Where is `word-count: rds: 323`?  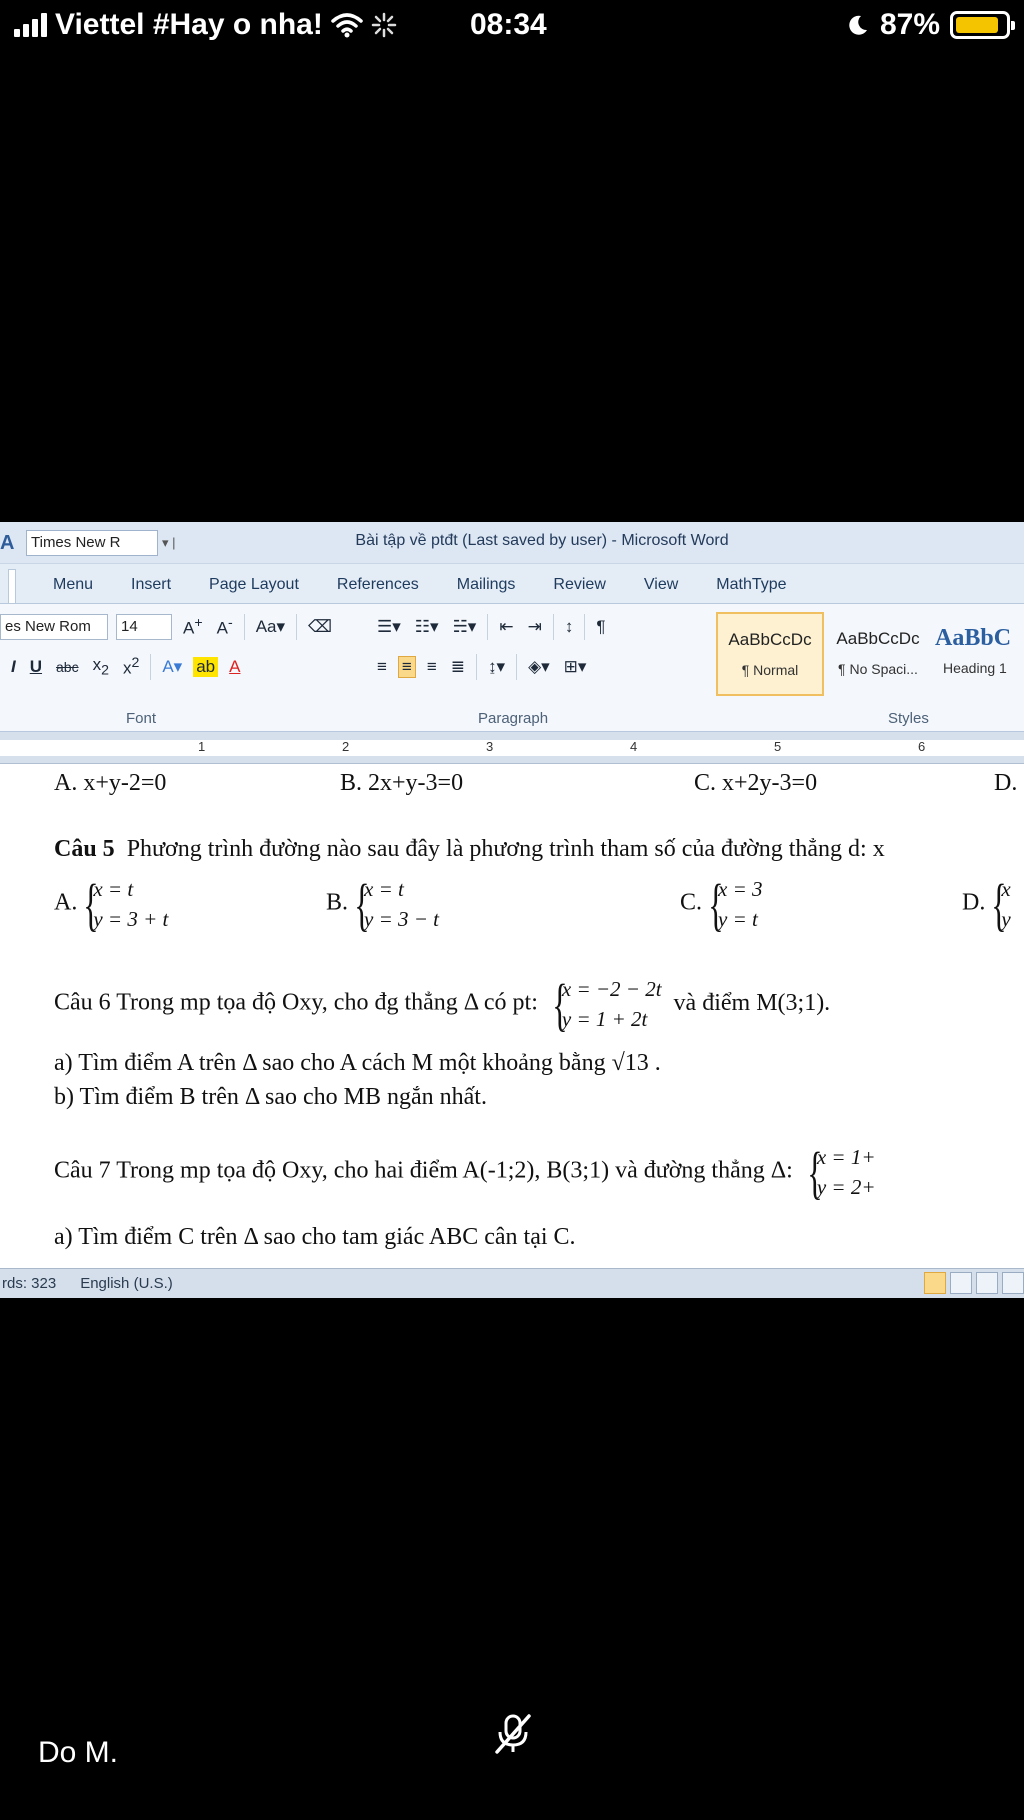 word-count: rds: 323 is located at coordinates (29, 1283).